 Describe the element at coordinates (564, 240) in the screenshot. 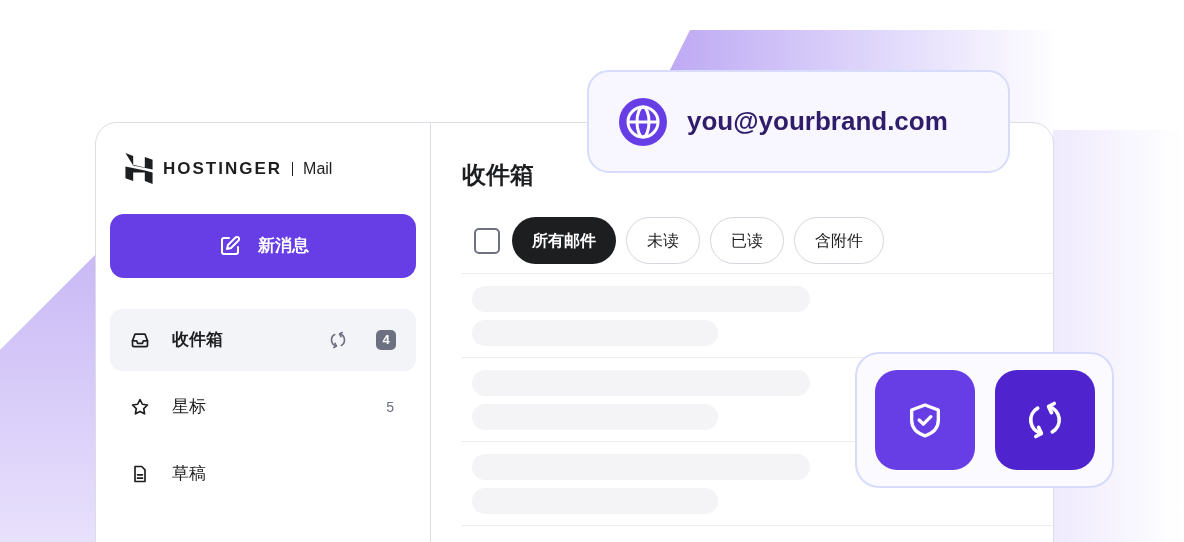

I see `filter-chip: 所有邮件` at that location.